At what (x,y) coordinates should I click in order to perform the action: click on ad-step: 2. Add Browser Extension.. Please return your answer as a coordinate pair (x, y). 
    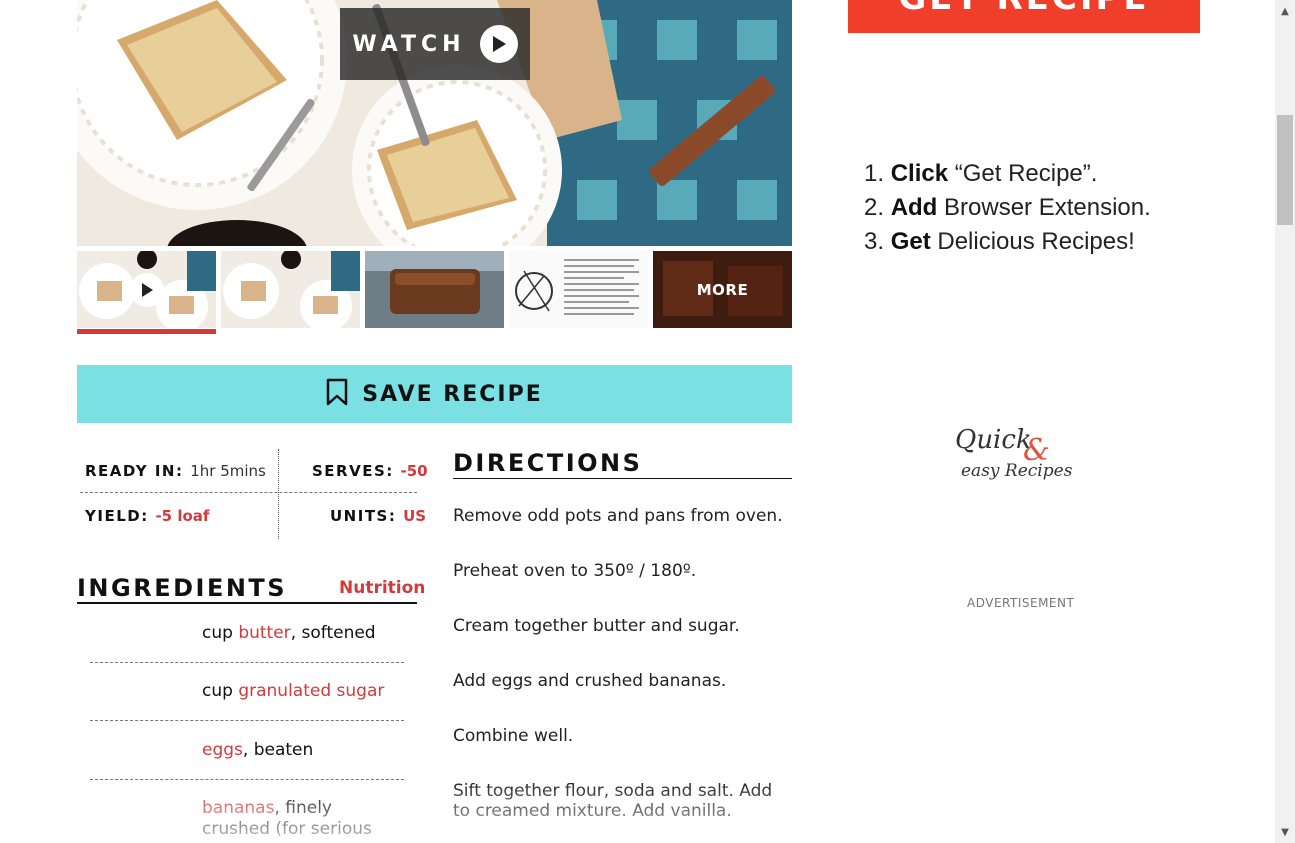
    Looking at the image, I should click on (1007, 208).